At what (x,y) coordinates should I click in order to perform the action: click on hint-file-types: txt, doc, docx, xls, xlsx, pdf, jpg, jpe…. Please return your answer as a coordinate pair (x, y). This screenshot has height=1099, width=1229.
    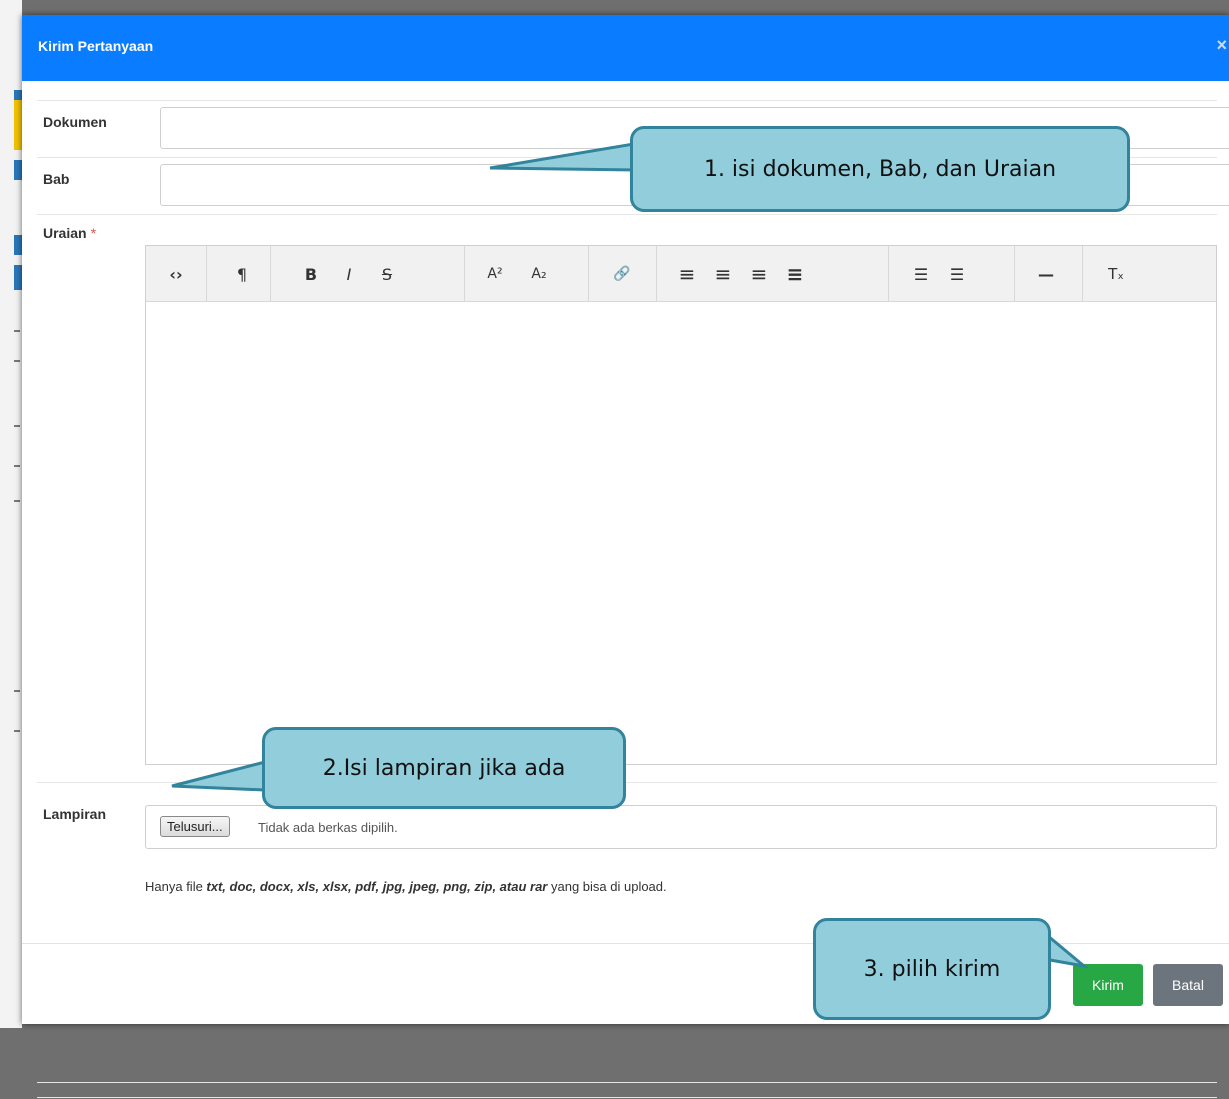
    Looking at the image, I should click on (377, 886).